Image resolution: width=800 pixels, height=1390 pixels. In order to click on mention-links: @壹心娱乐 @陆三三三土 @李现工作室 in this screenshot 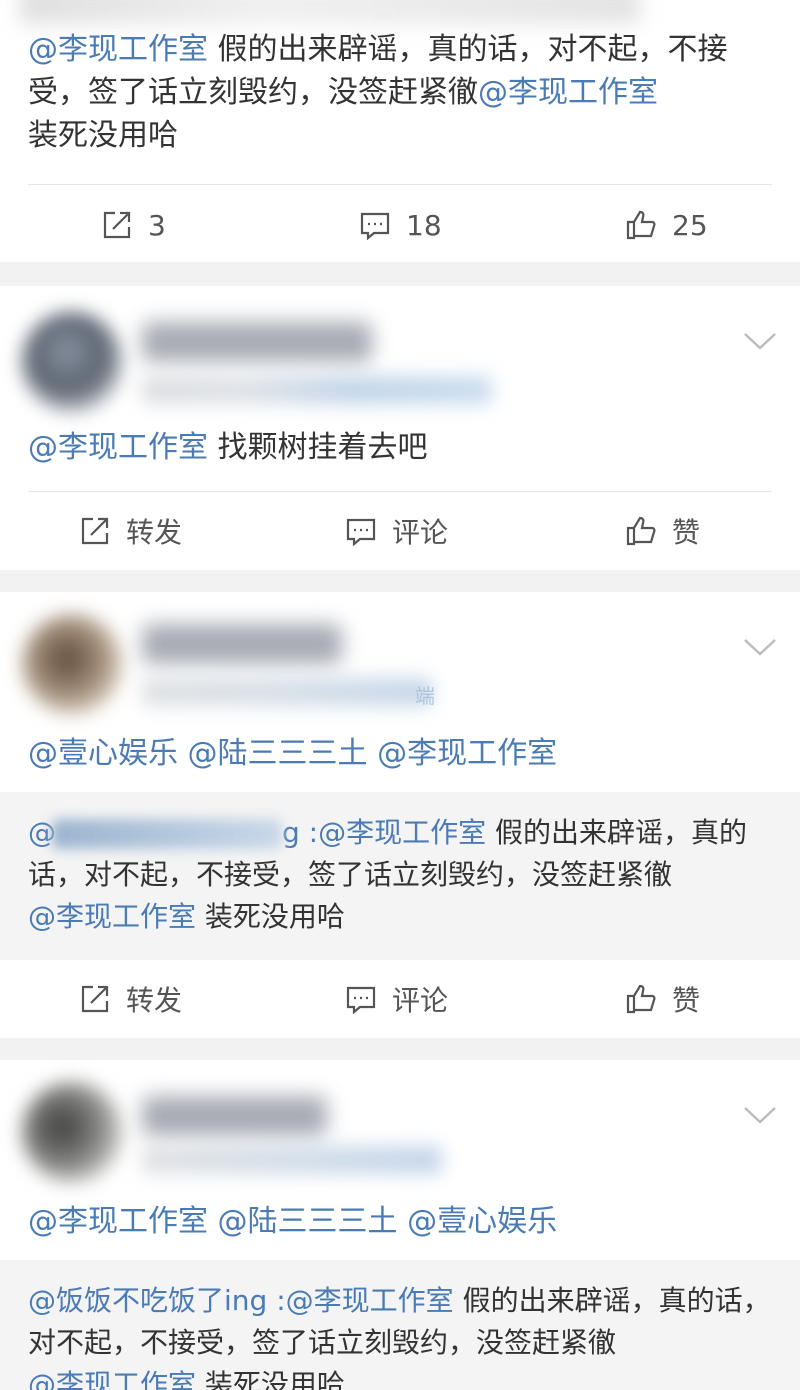, I will do `click(292, 753)`.